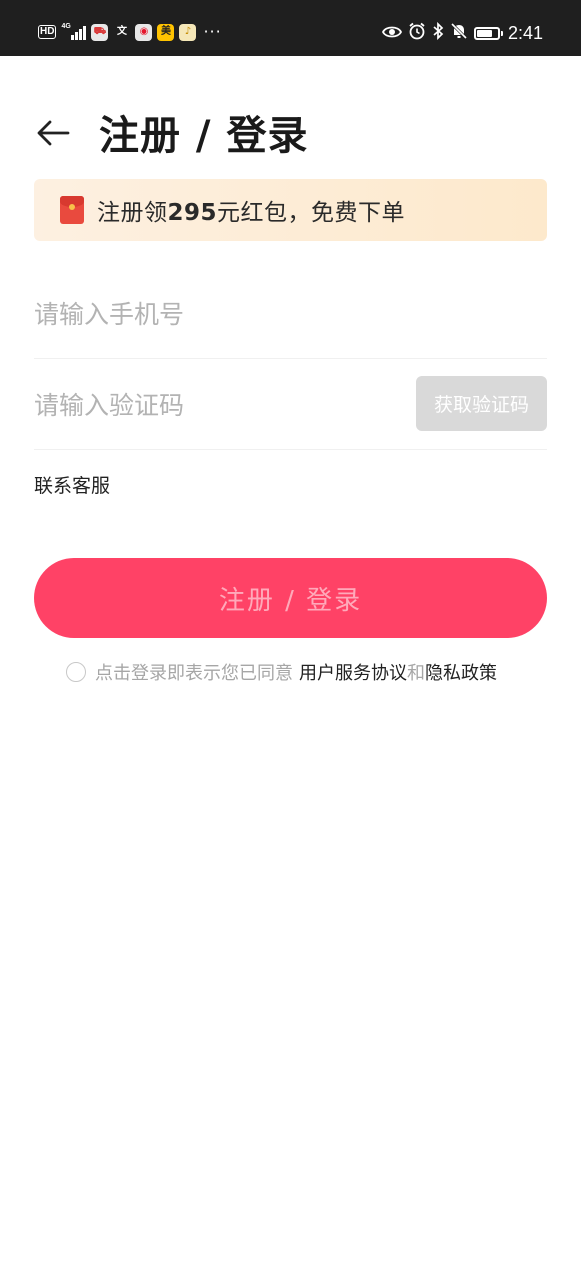 This screenshot has width=581, height=1269. I want to click on get-code-button: 获取验证码, so click(481, 403).